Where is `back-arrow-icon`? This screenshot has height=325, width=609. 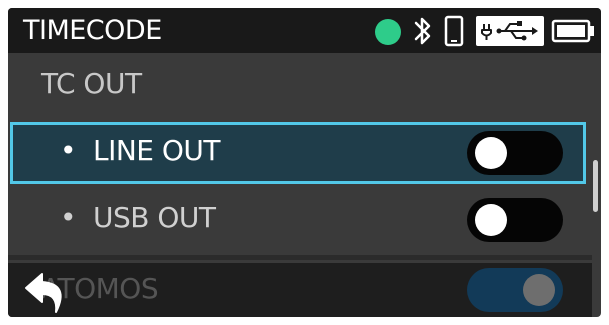
back-arrow-icon is located at coordinates (45, 290).